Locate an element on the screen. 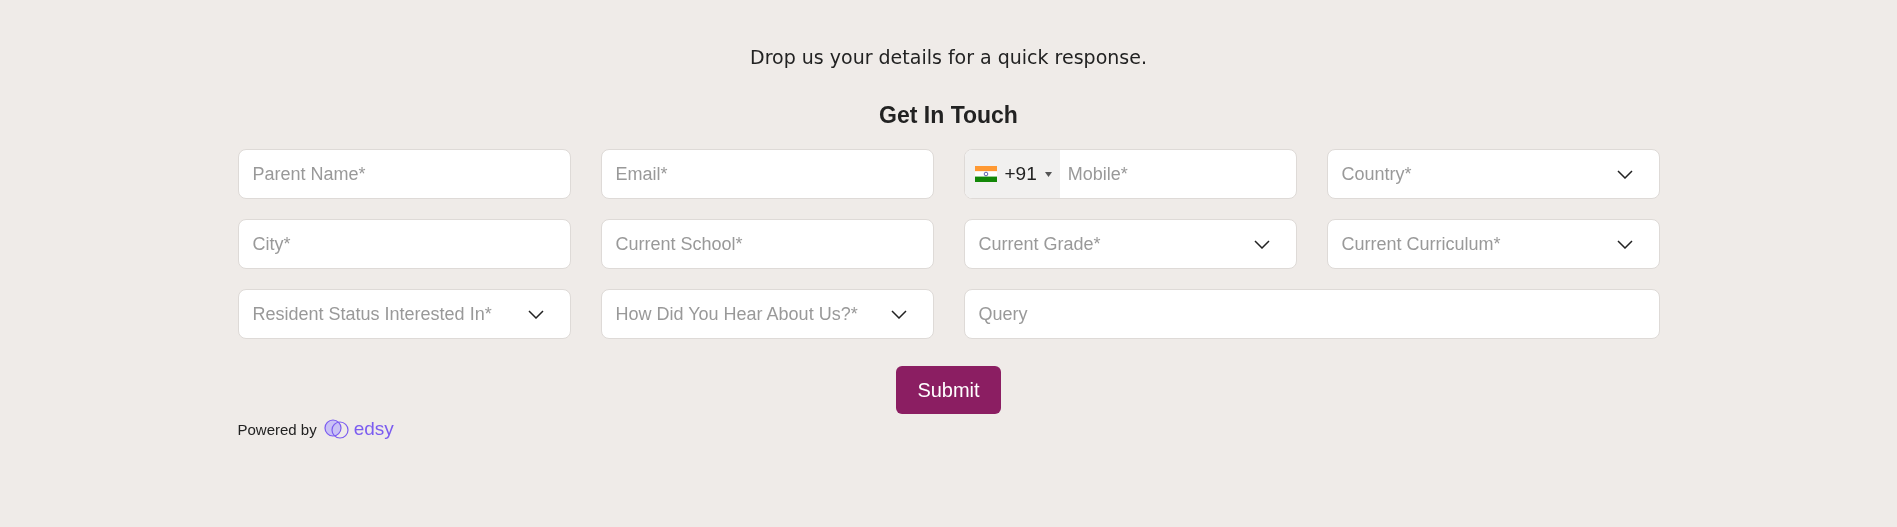 The width and height of the screenshot is (1897, 527). input-field: Parent Name* is located at coordinates (404, 174).